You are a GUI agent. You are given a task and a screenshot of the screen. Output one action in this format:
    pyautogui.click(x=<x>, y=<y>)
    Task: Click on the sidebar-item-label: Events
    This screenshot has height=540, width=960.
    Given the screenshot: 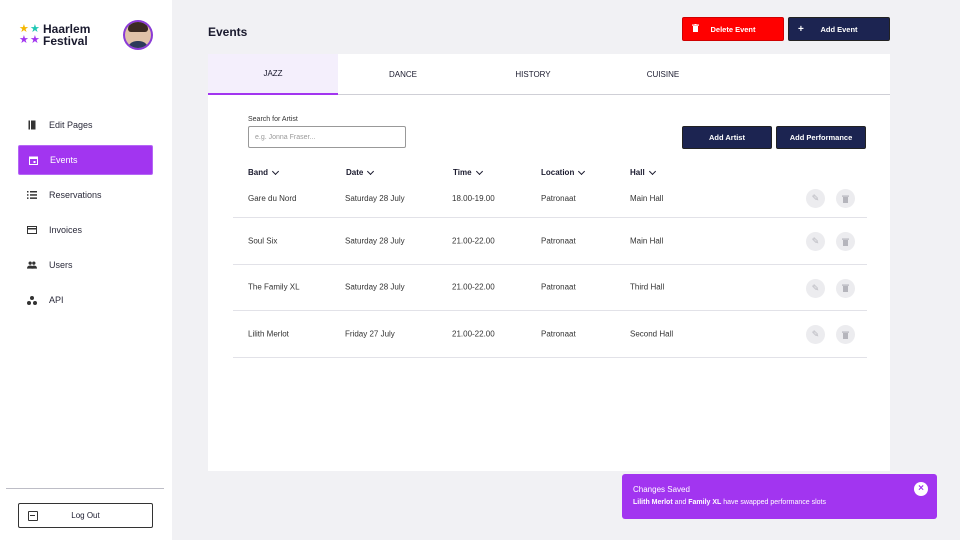 What is the action you would take?
    pyautogui.click(x=64, y=160)
    